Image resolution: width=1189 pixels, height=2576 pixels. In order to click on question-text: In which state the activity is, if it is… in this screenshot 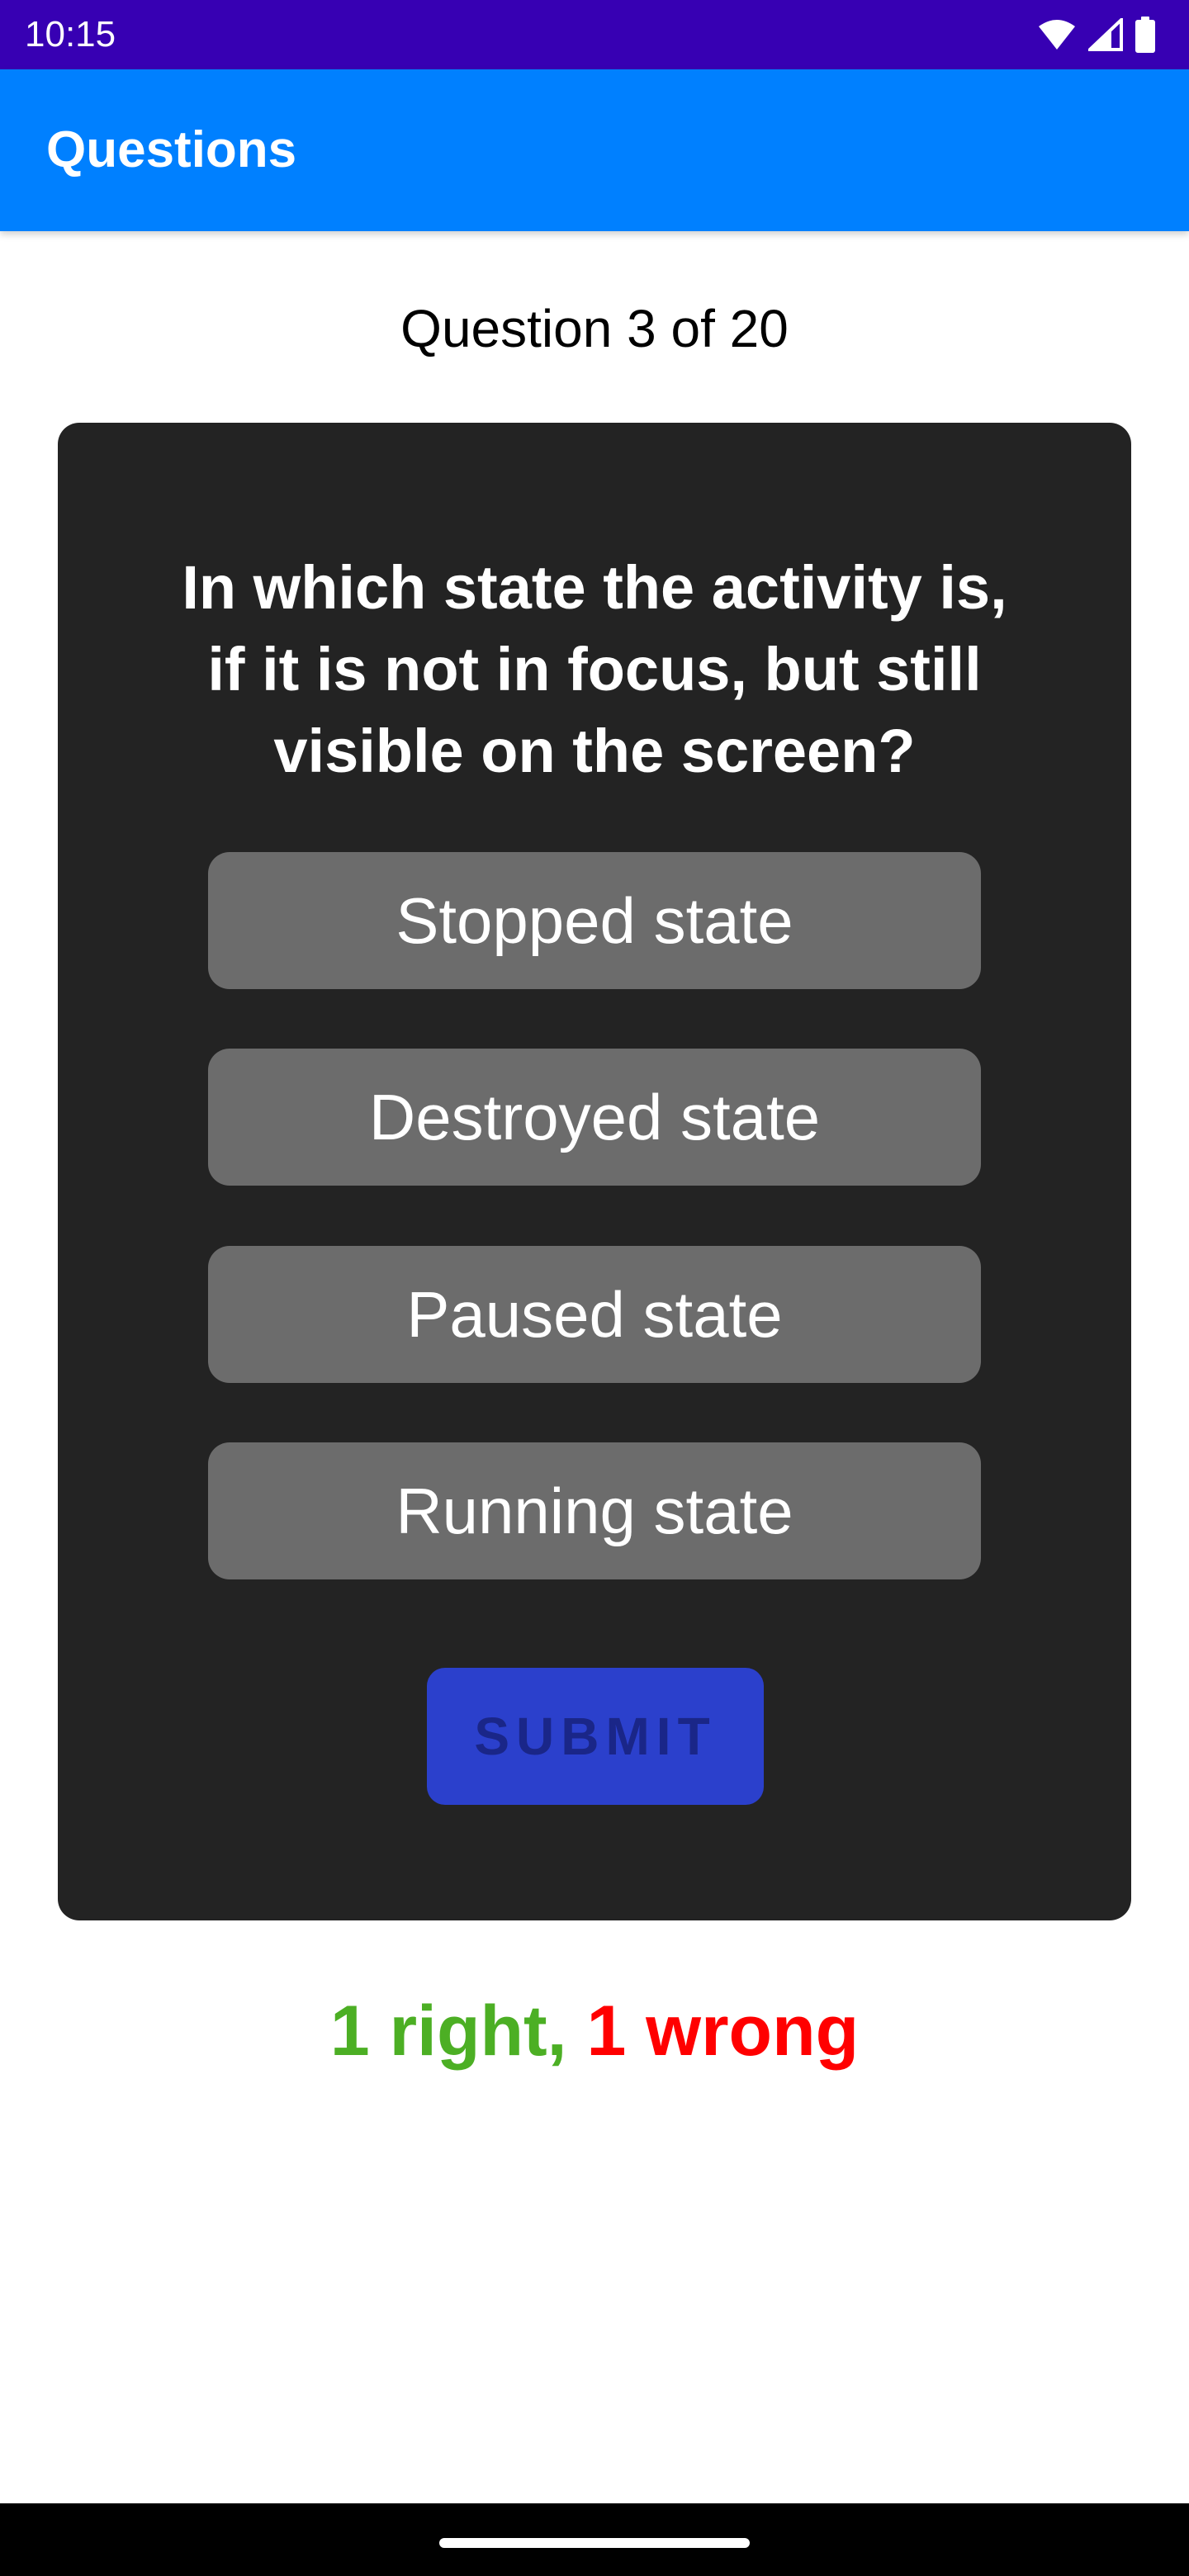, I will do `click(594, 669)`.